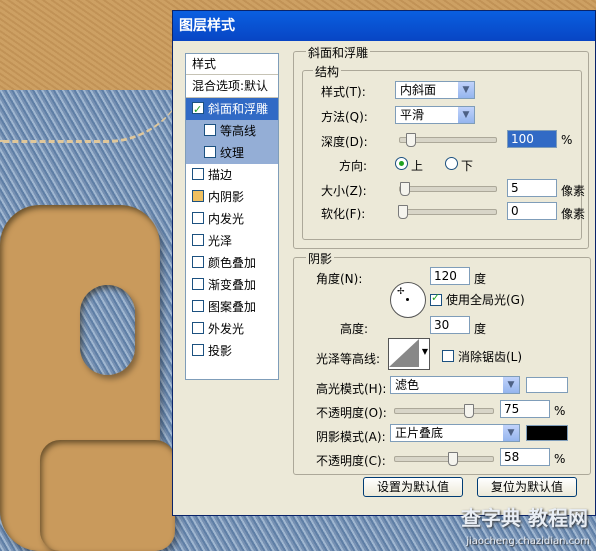  Describe the element at coordinates (547, 385) in the screenshot. I see `highlight-color-swatch` at that location.